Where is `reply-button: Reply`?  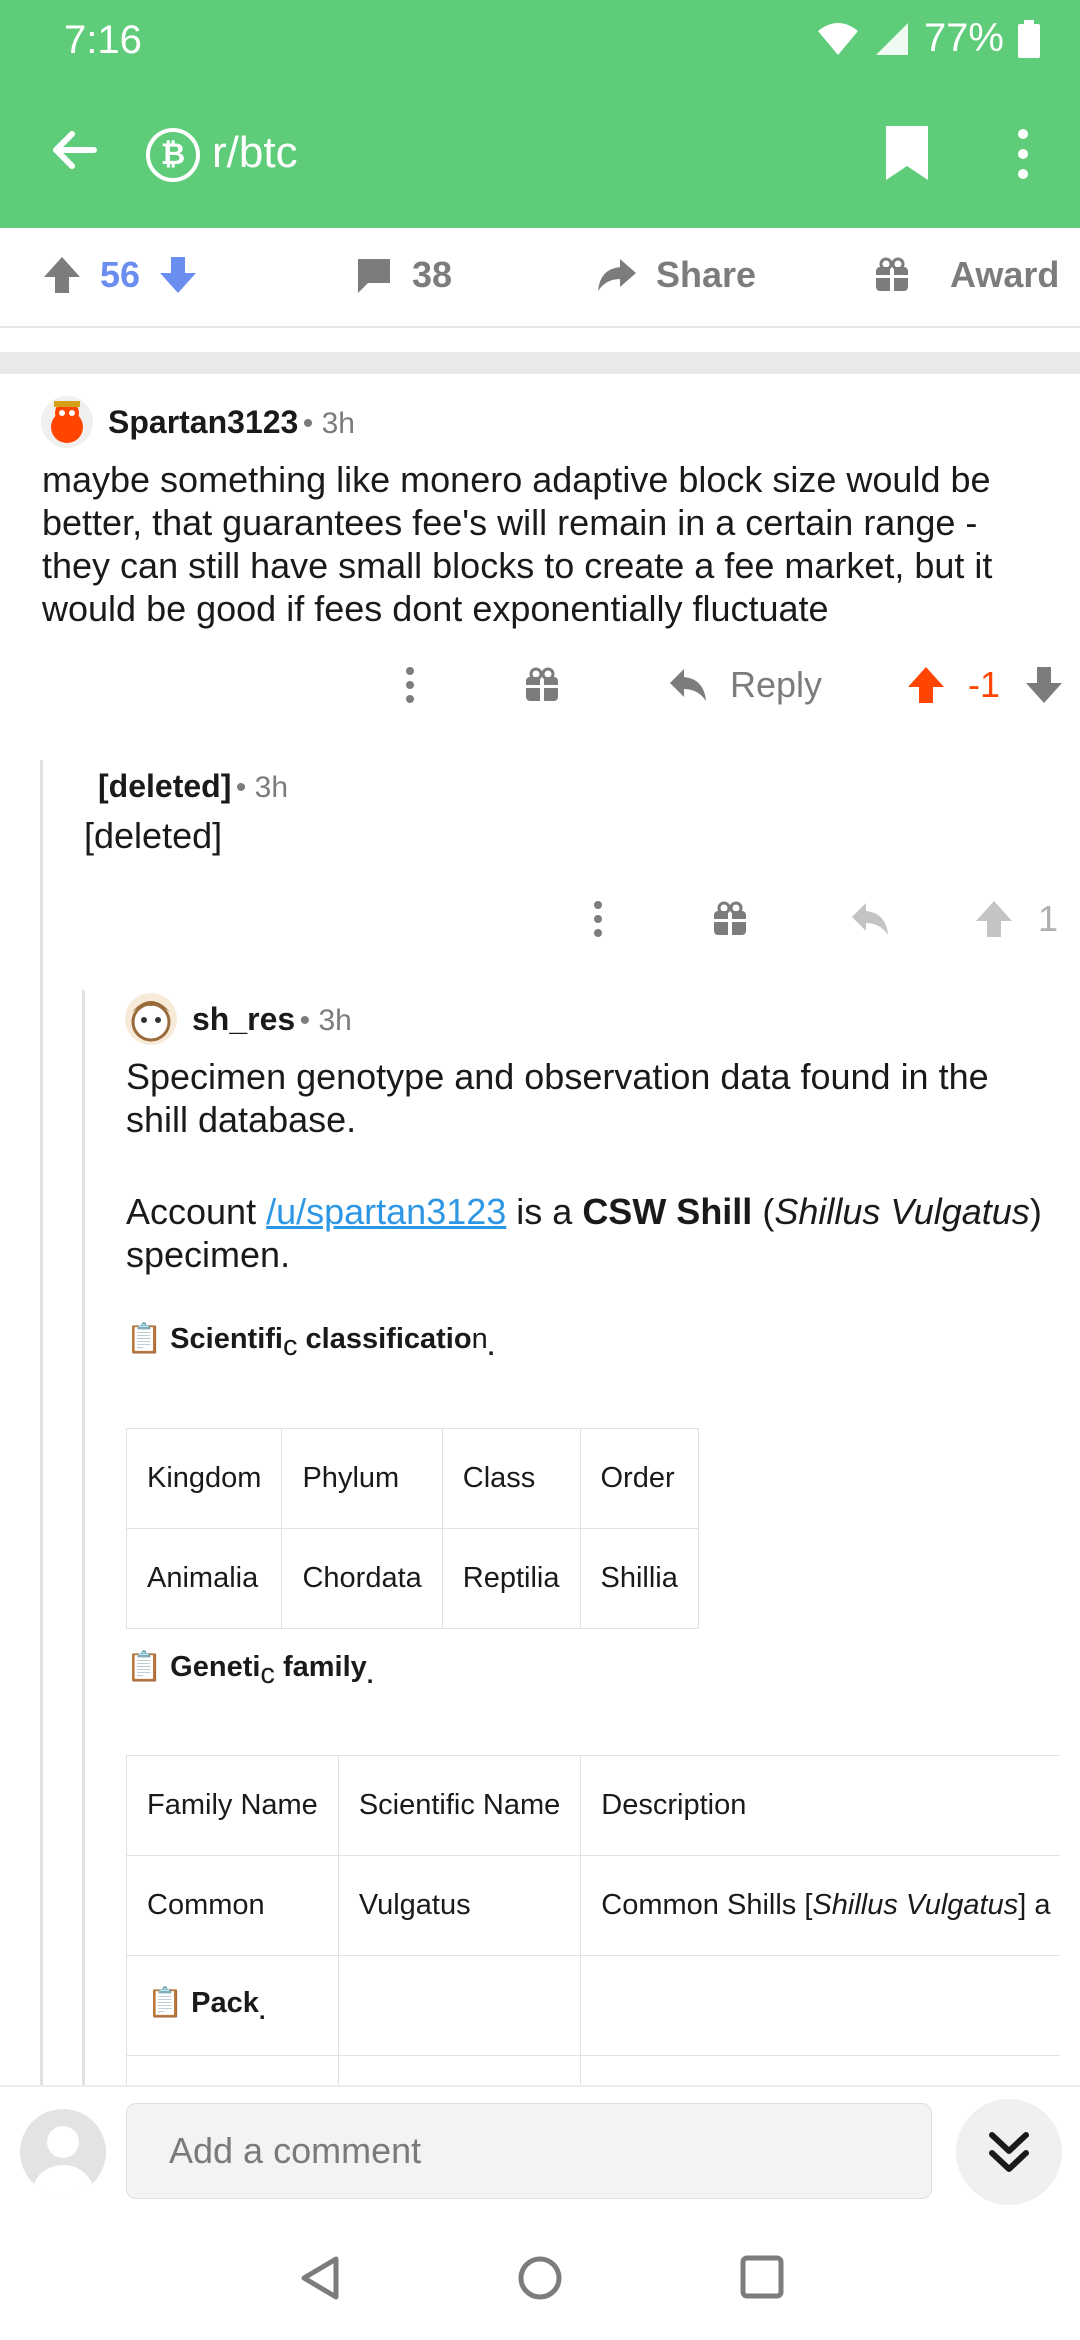
reply-button: Reply is located at coordinates (745, 685).